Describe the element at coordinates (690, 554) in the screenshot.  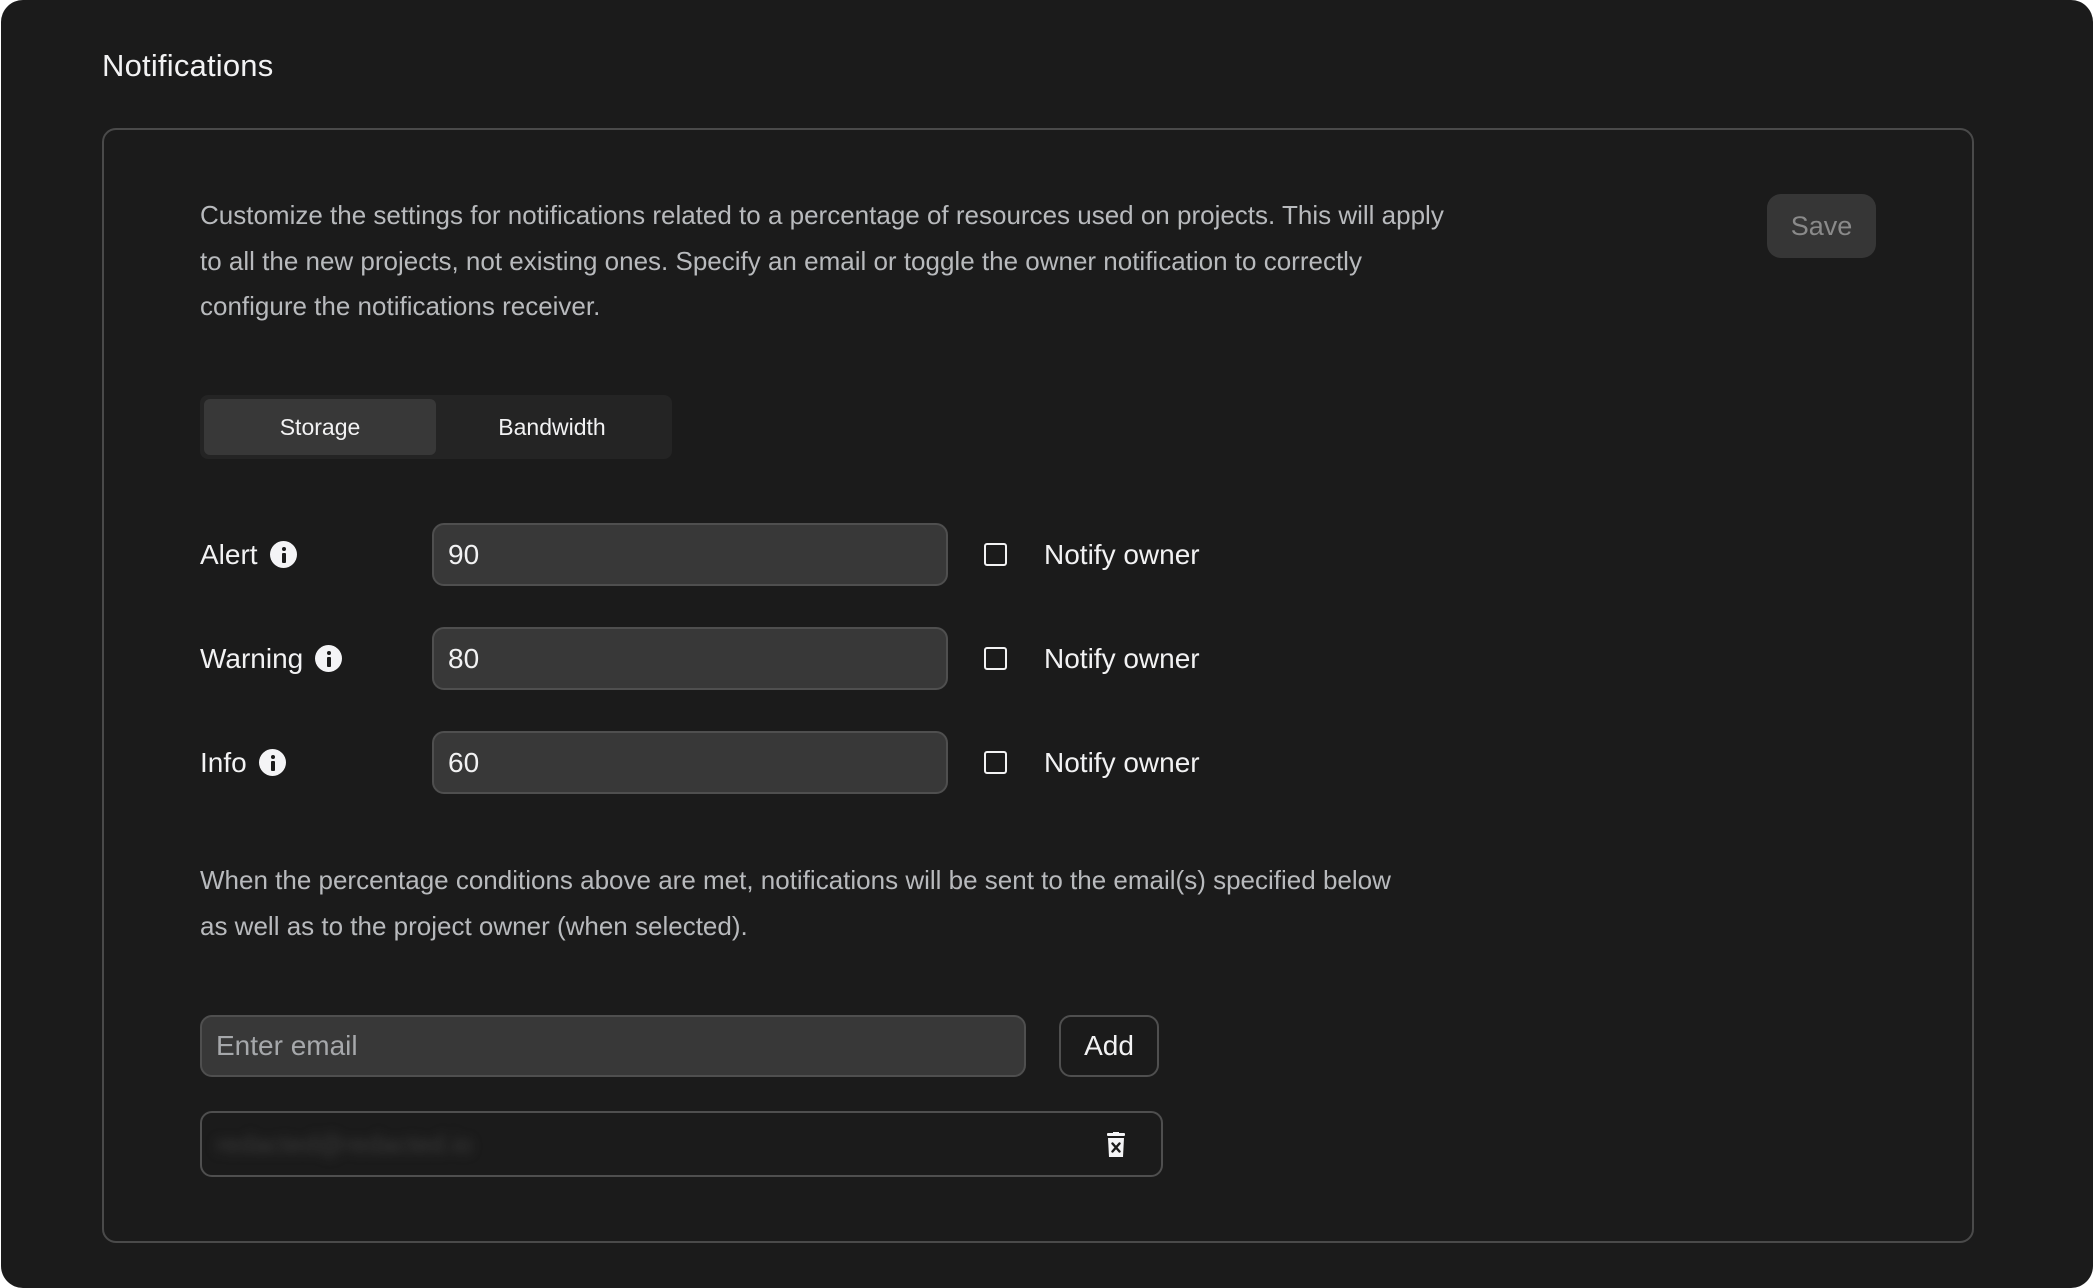
I see `alert-threshold-input` at that location.